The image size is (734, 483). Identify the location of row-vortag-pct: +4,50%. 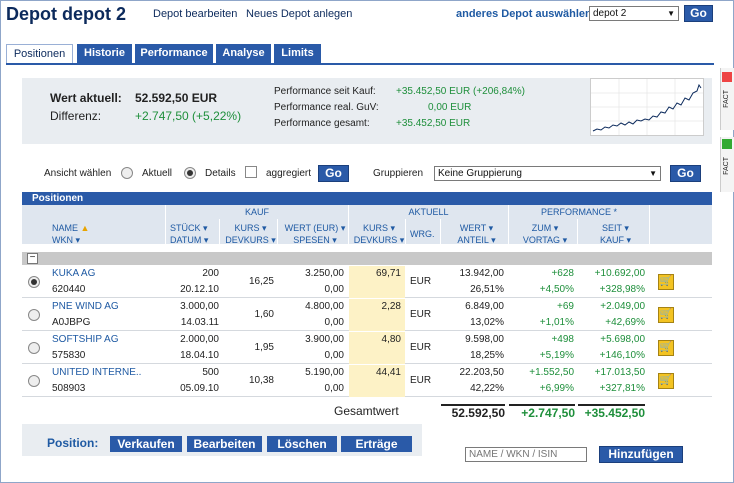
(556, 289).